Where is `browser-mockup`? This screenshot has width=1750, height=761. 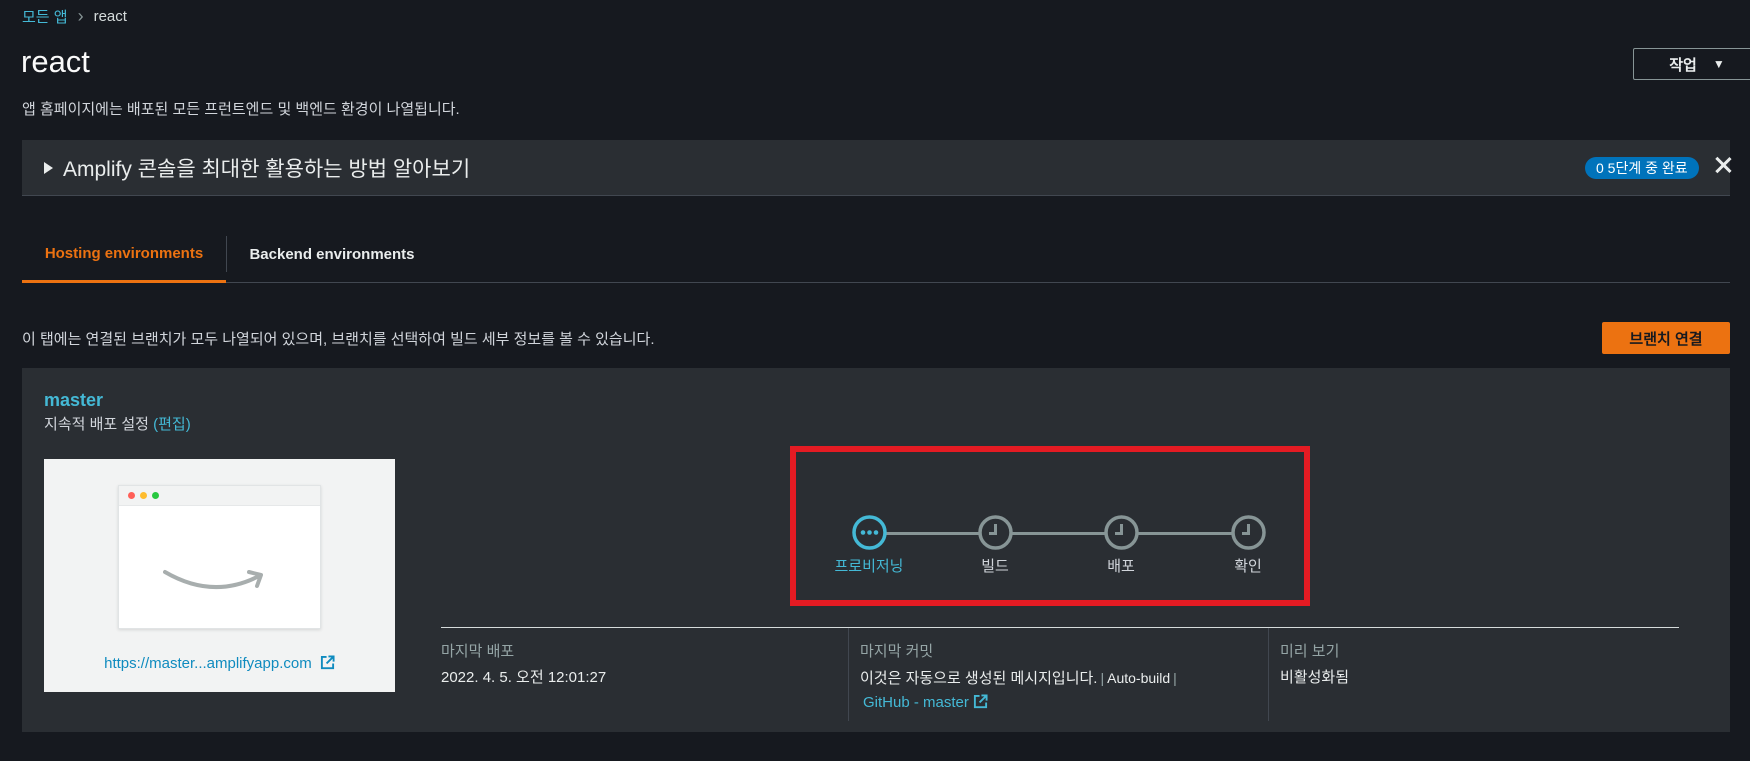
browser-mockup is located at coordinates (219, 557).